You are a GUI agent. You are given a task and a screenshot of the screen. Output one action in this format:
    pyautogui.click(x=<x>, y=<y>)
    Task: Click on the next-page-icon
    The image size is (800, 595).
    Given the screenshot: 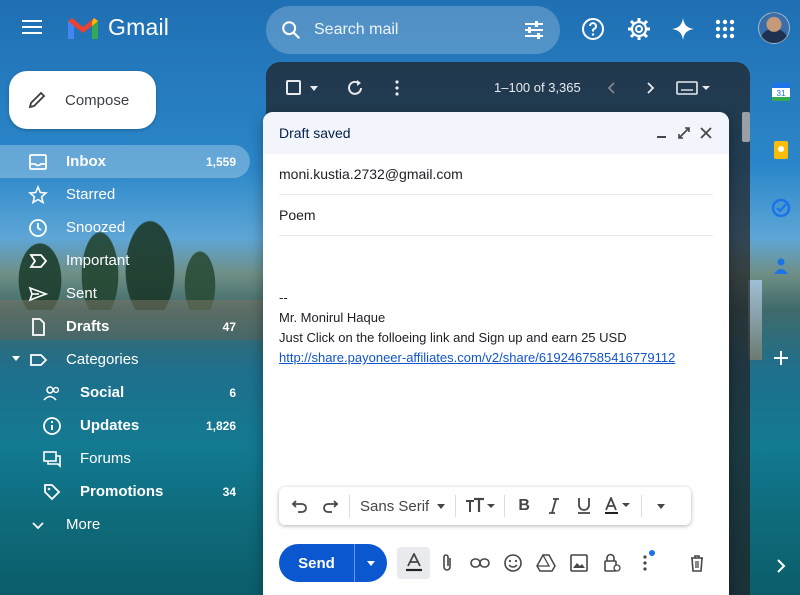 What is the action you would take?
    pyautogui.click(x=650, y=88)
    